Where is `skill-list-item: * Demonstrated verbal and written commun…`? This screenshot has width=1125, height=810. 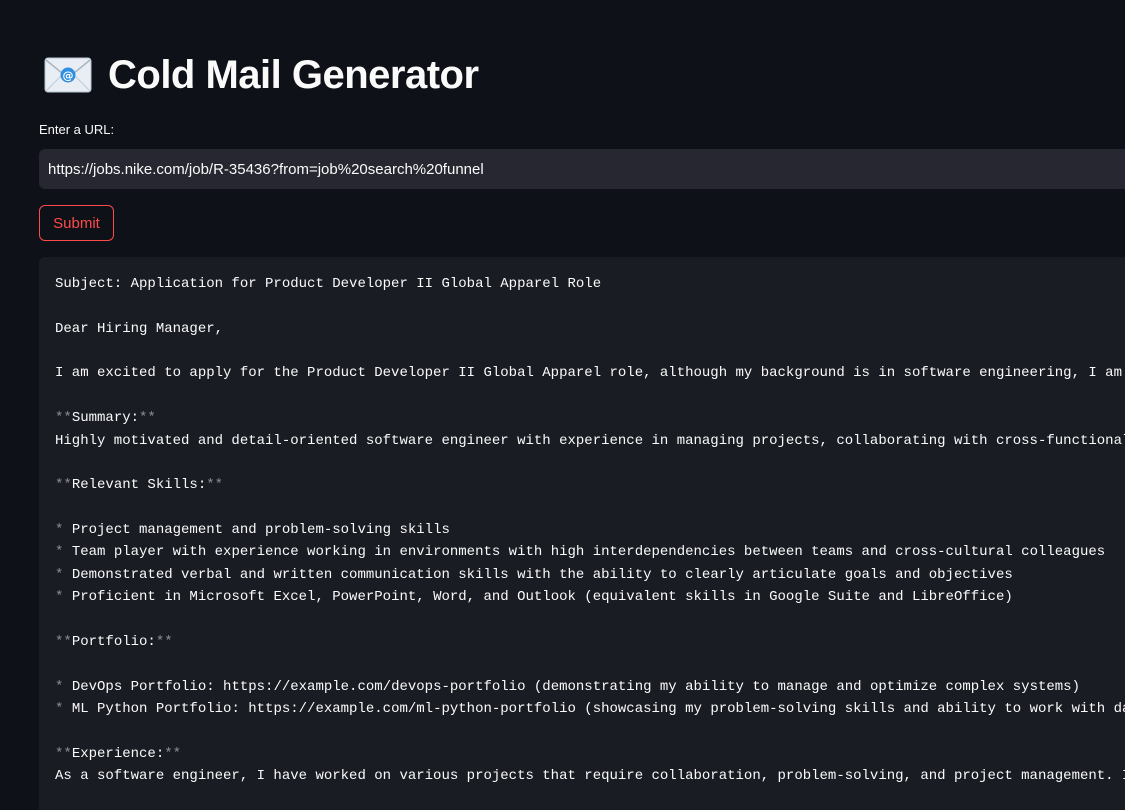 skill-list-item: * Demonstrated verbal and written commun… is located at coordinates (534, 575).